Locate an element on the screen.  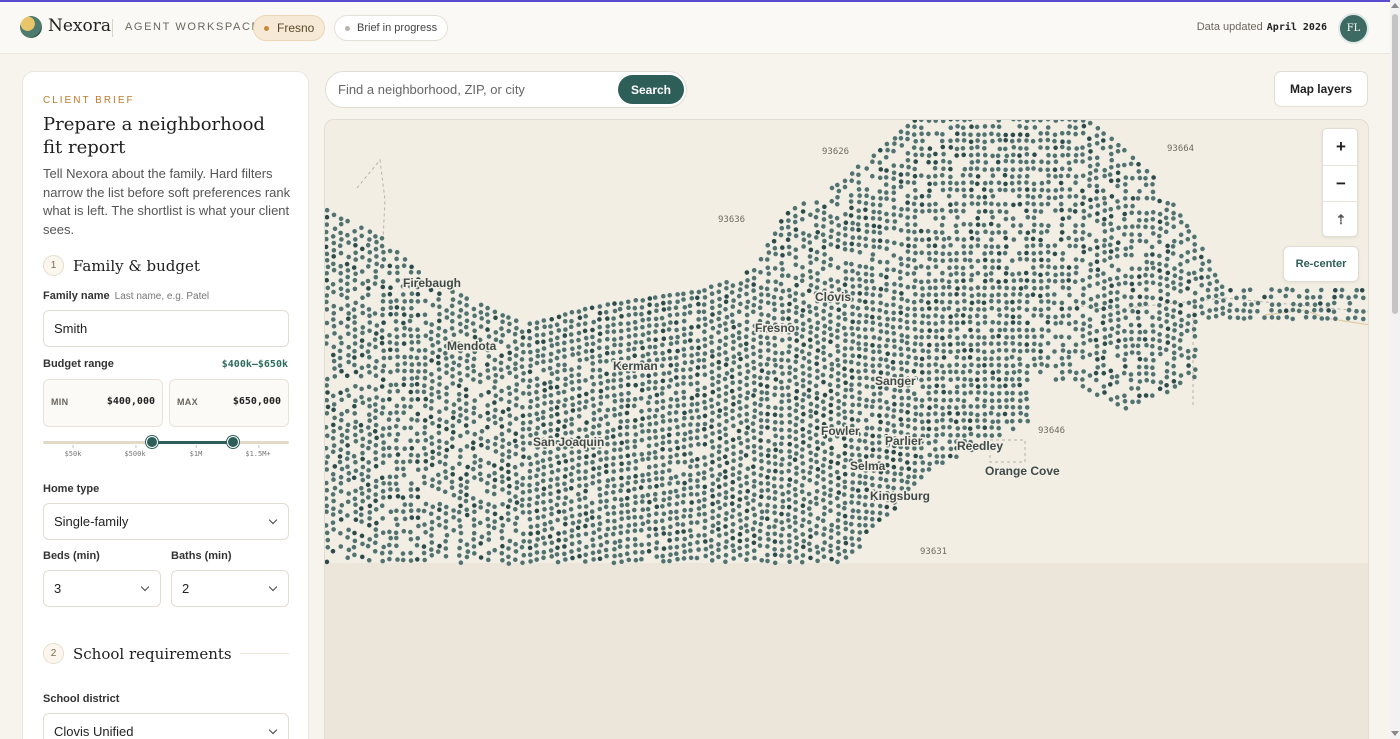
zoom-out-button: − is located at coordinates (1341, 184).